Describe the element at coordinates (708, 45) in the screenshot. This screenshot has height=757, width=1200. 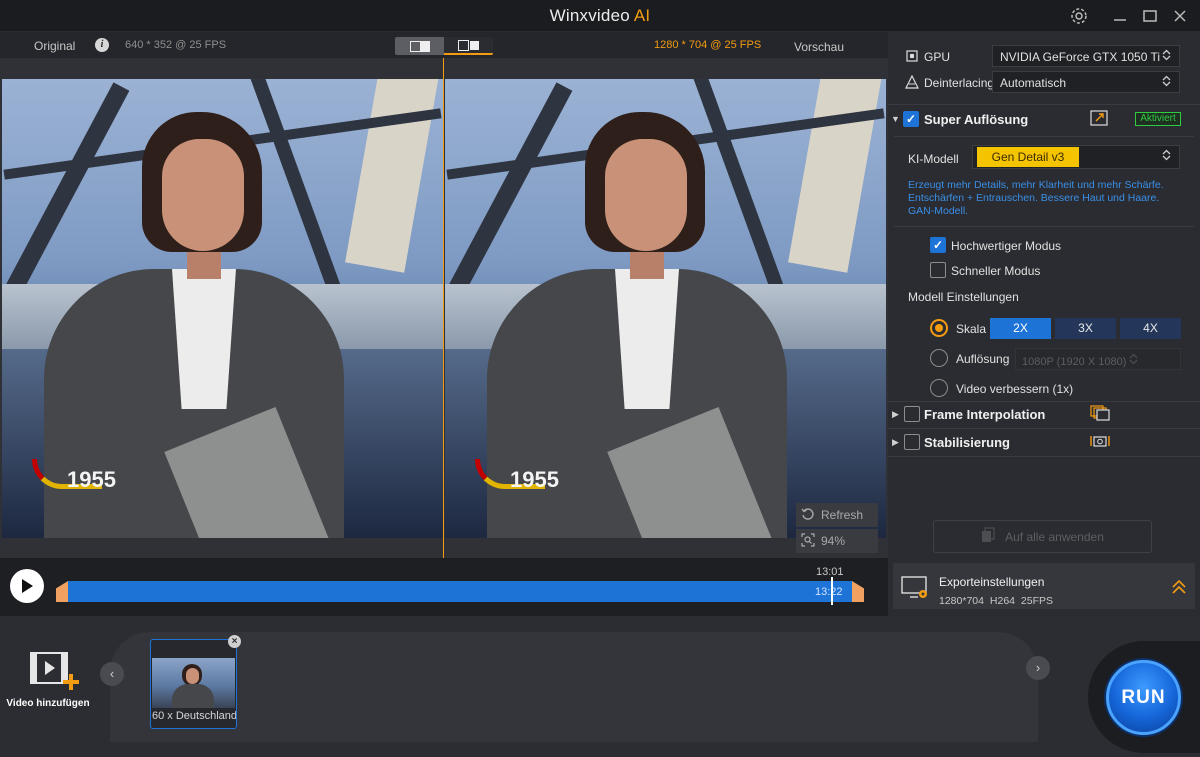
I see `output-resolution: 1280 * 704 @ 25 FPS` at that location.